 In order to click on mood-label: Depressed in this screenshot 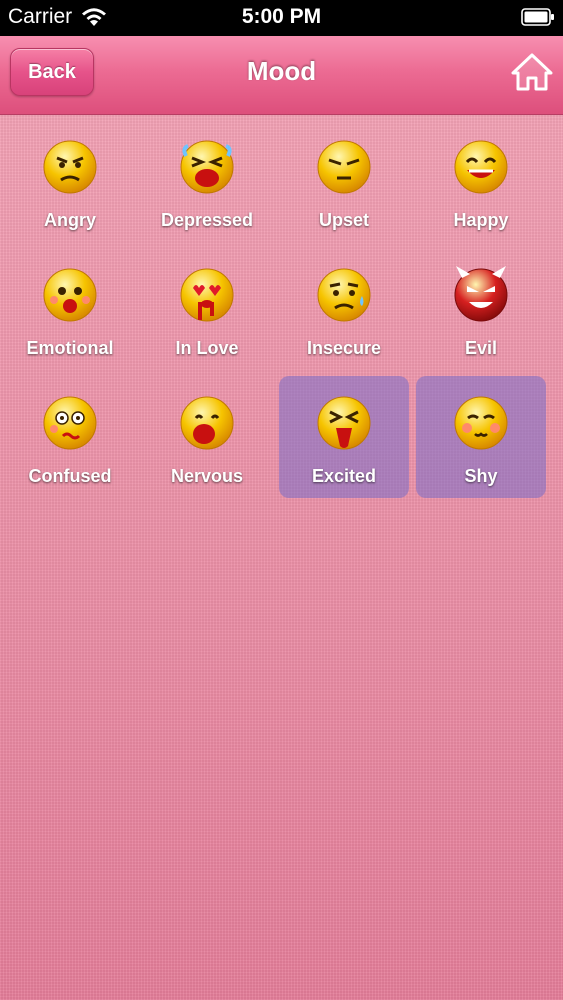, I will do `click(207, 220)`.